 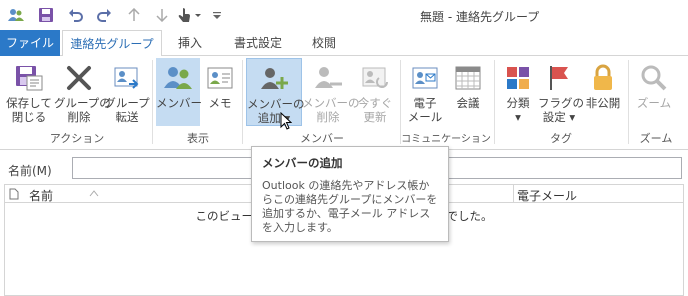 What do you see at coordinates (656, 138) in the screenshot?
I see `group-label-zoom: ズーム` at bounding box center [656, 138].